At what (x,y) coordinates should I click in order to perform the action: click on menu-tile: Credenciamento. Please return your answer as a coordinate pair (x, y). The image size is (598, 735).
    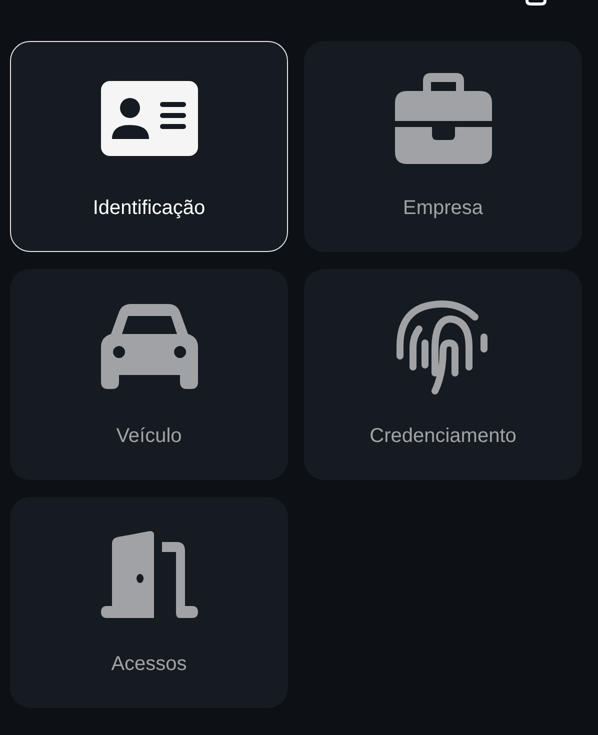
    Looking at the image, I should click on (443, 374).